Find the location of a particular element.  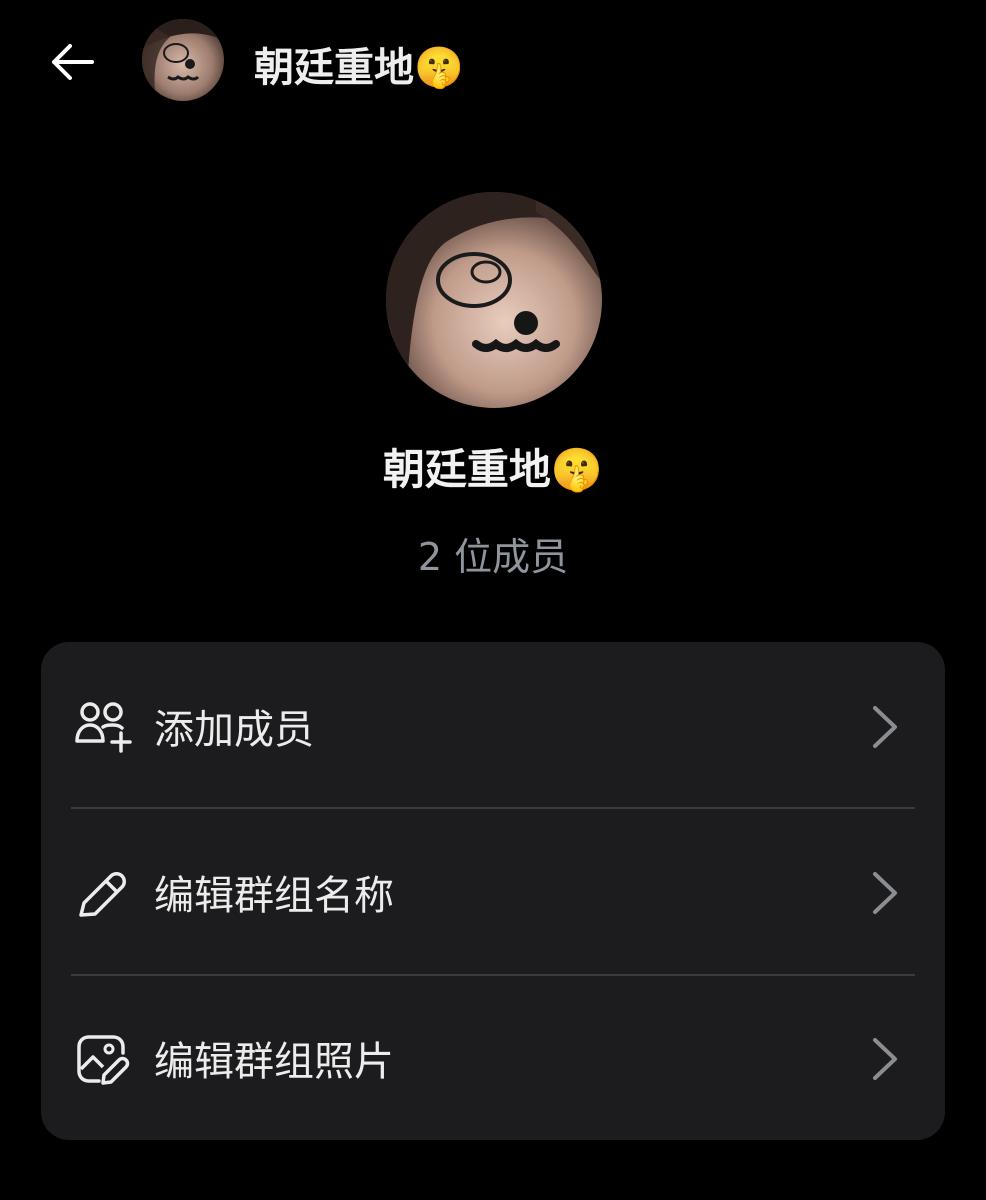

back-button is located at coordinates (72, 62).